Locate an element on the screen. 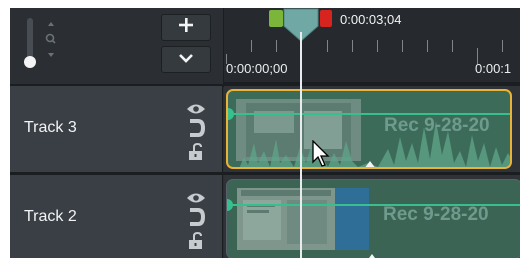 This screenshot has height=258, width=520. more-options-button is located at coordinates (186, 59).